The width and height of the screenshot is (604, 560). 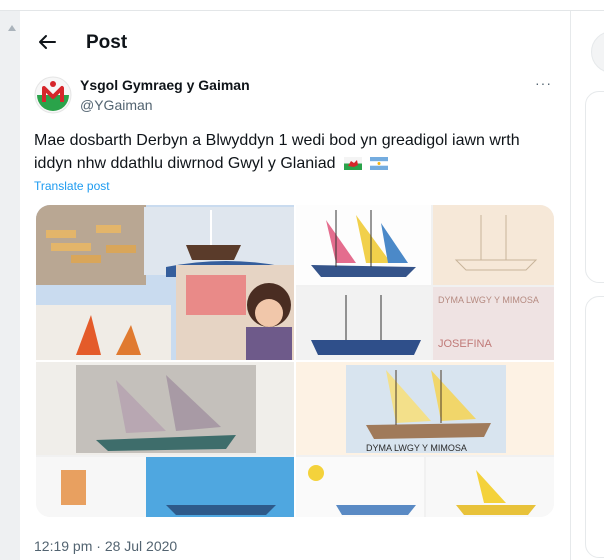 I want to click on left-scroll-strip, so click(x=10, y=285).